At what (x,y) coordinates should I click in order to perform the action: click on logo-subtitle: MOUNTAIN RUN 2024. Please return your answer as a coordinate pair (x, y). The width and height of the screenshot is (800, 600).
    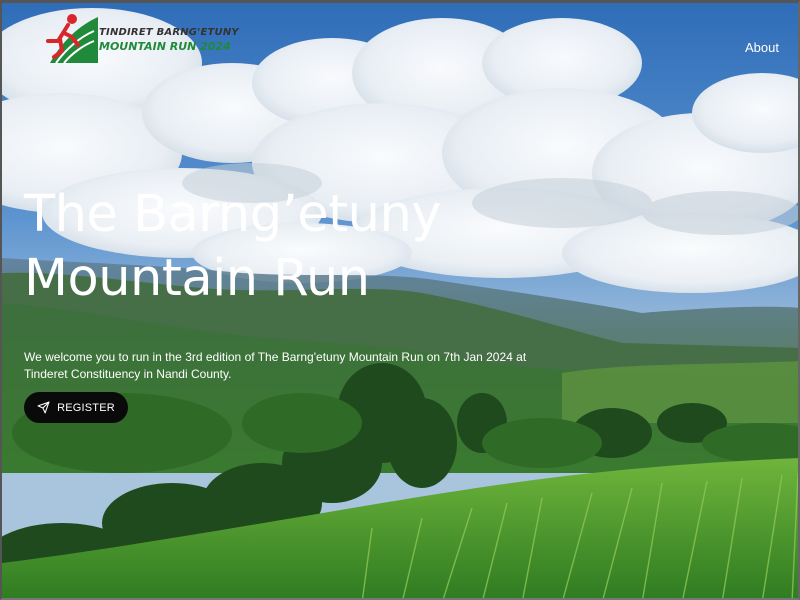
    Looking at the image, I should click on (165, 46).